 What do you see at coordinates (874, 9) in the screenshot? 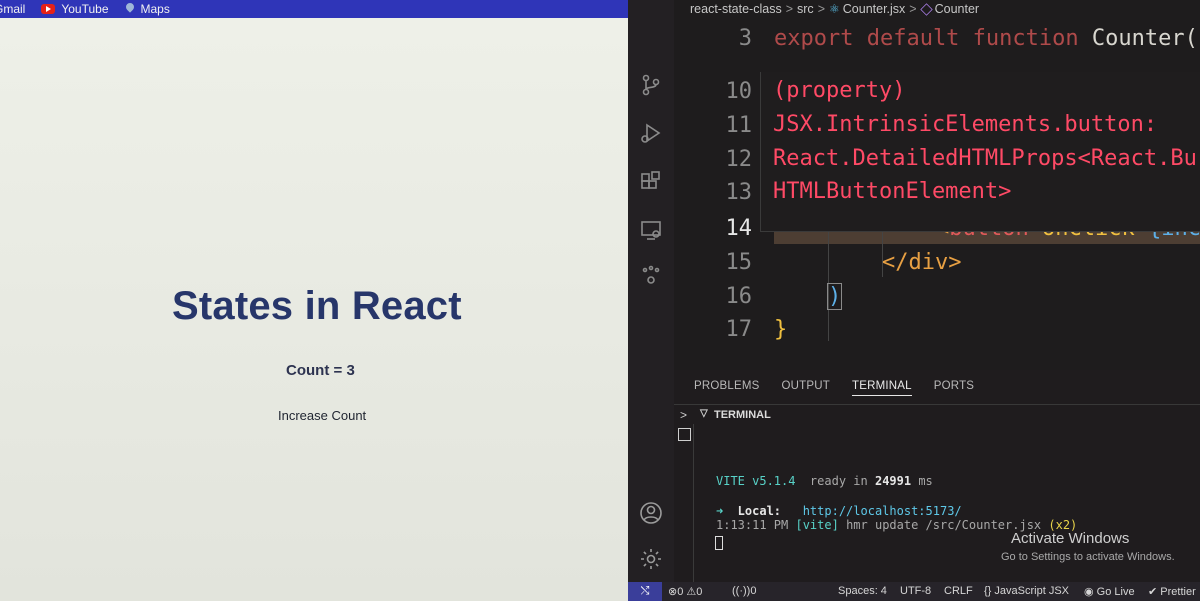
I see `breadcrumb-file: Counter.jsx` at bounding box center [874, 9].